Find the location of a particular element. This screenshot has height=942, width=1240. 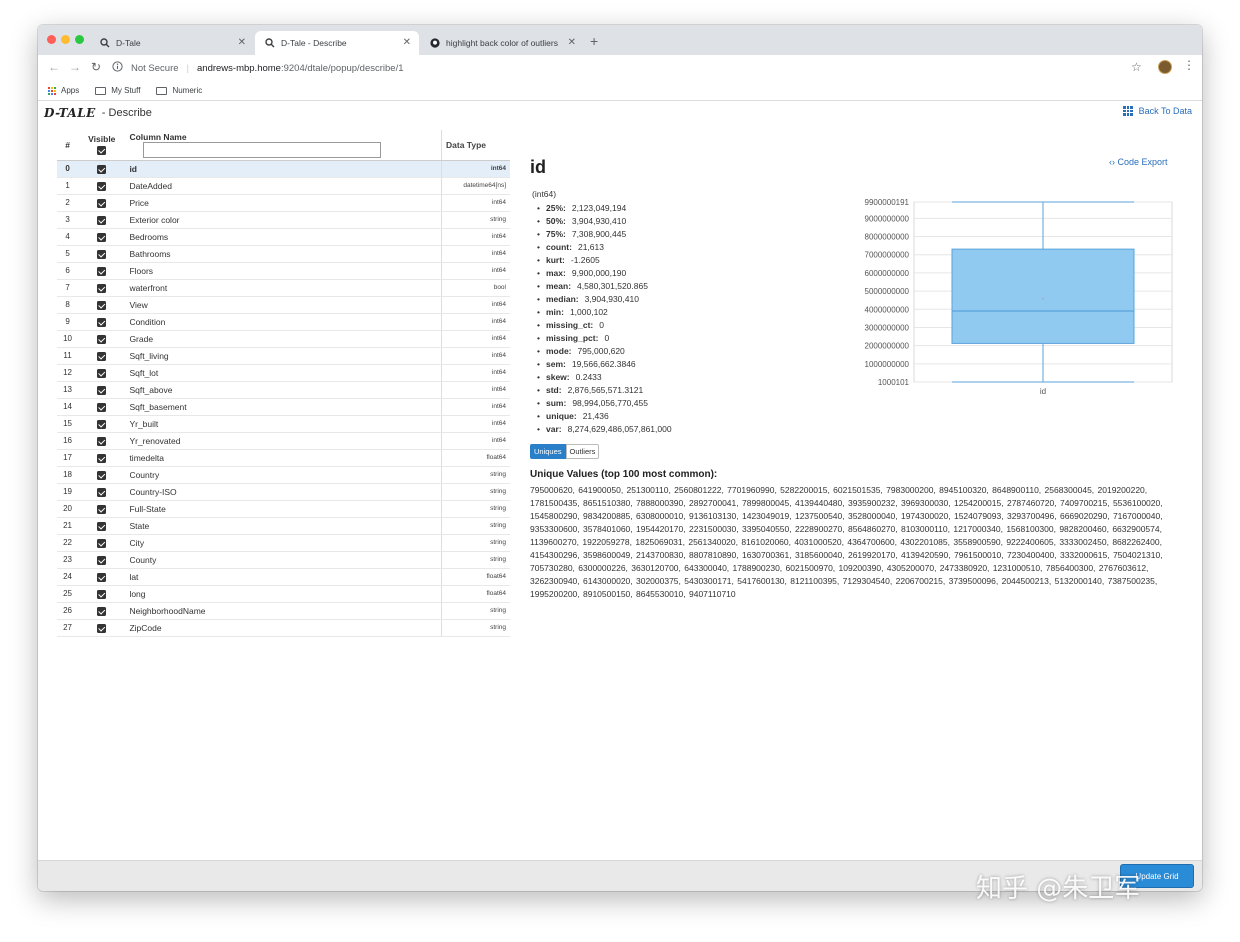

table-row: 22 City string is located at coordinates (283, 543).